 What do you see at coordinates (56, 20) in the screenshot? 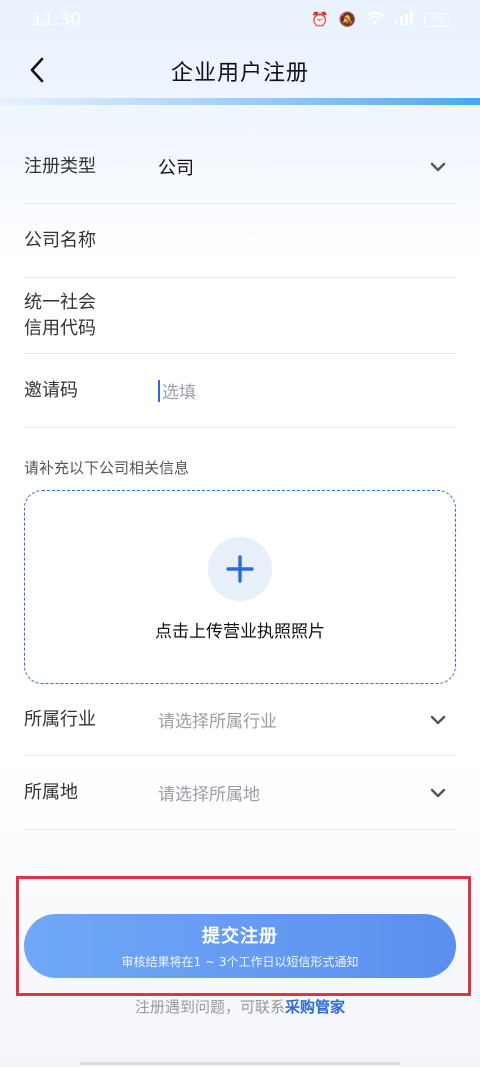
I see `status-time: 11:30` at bounding box center [56, 20].